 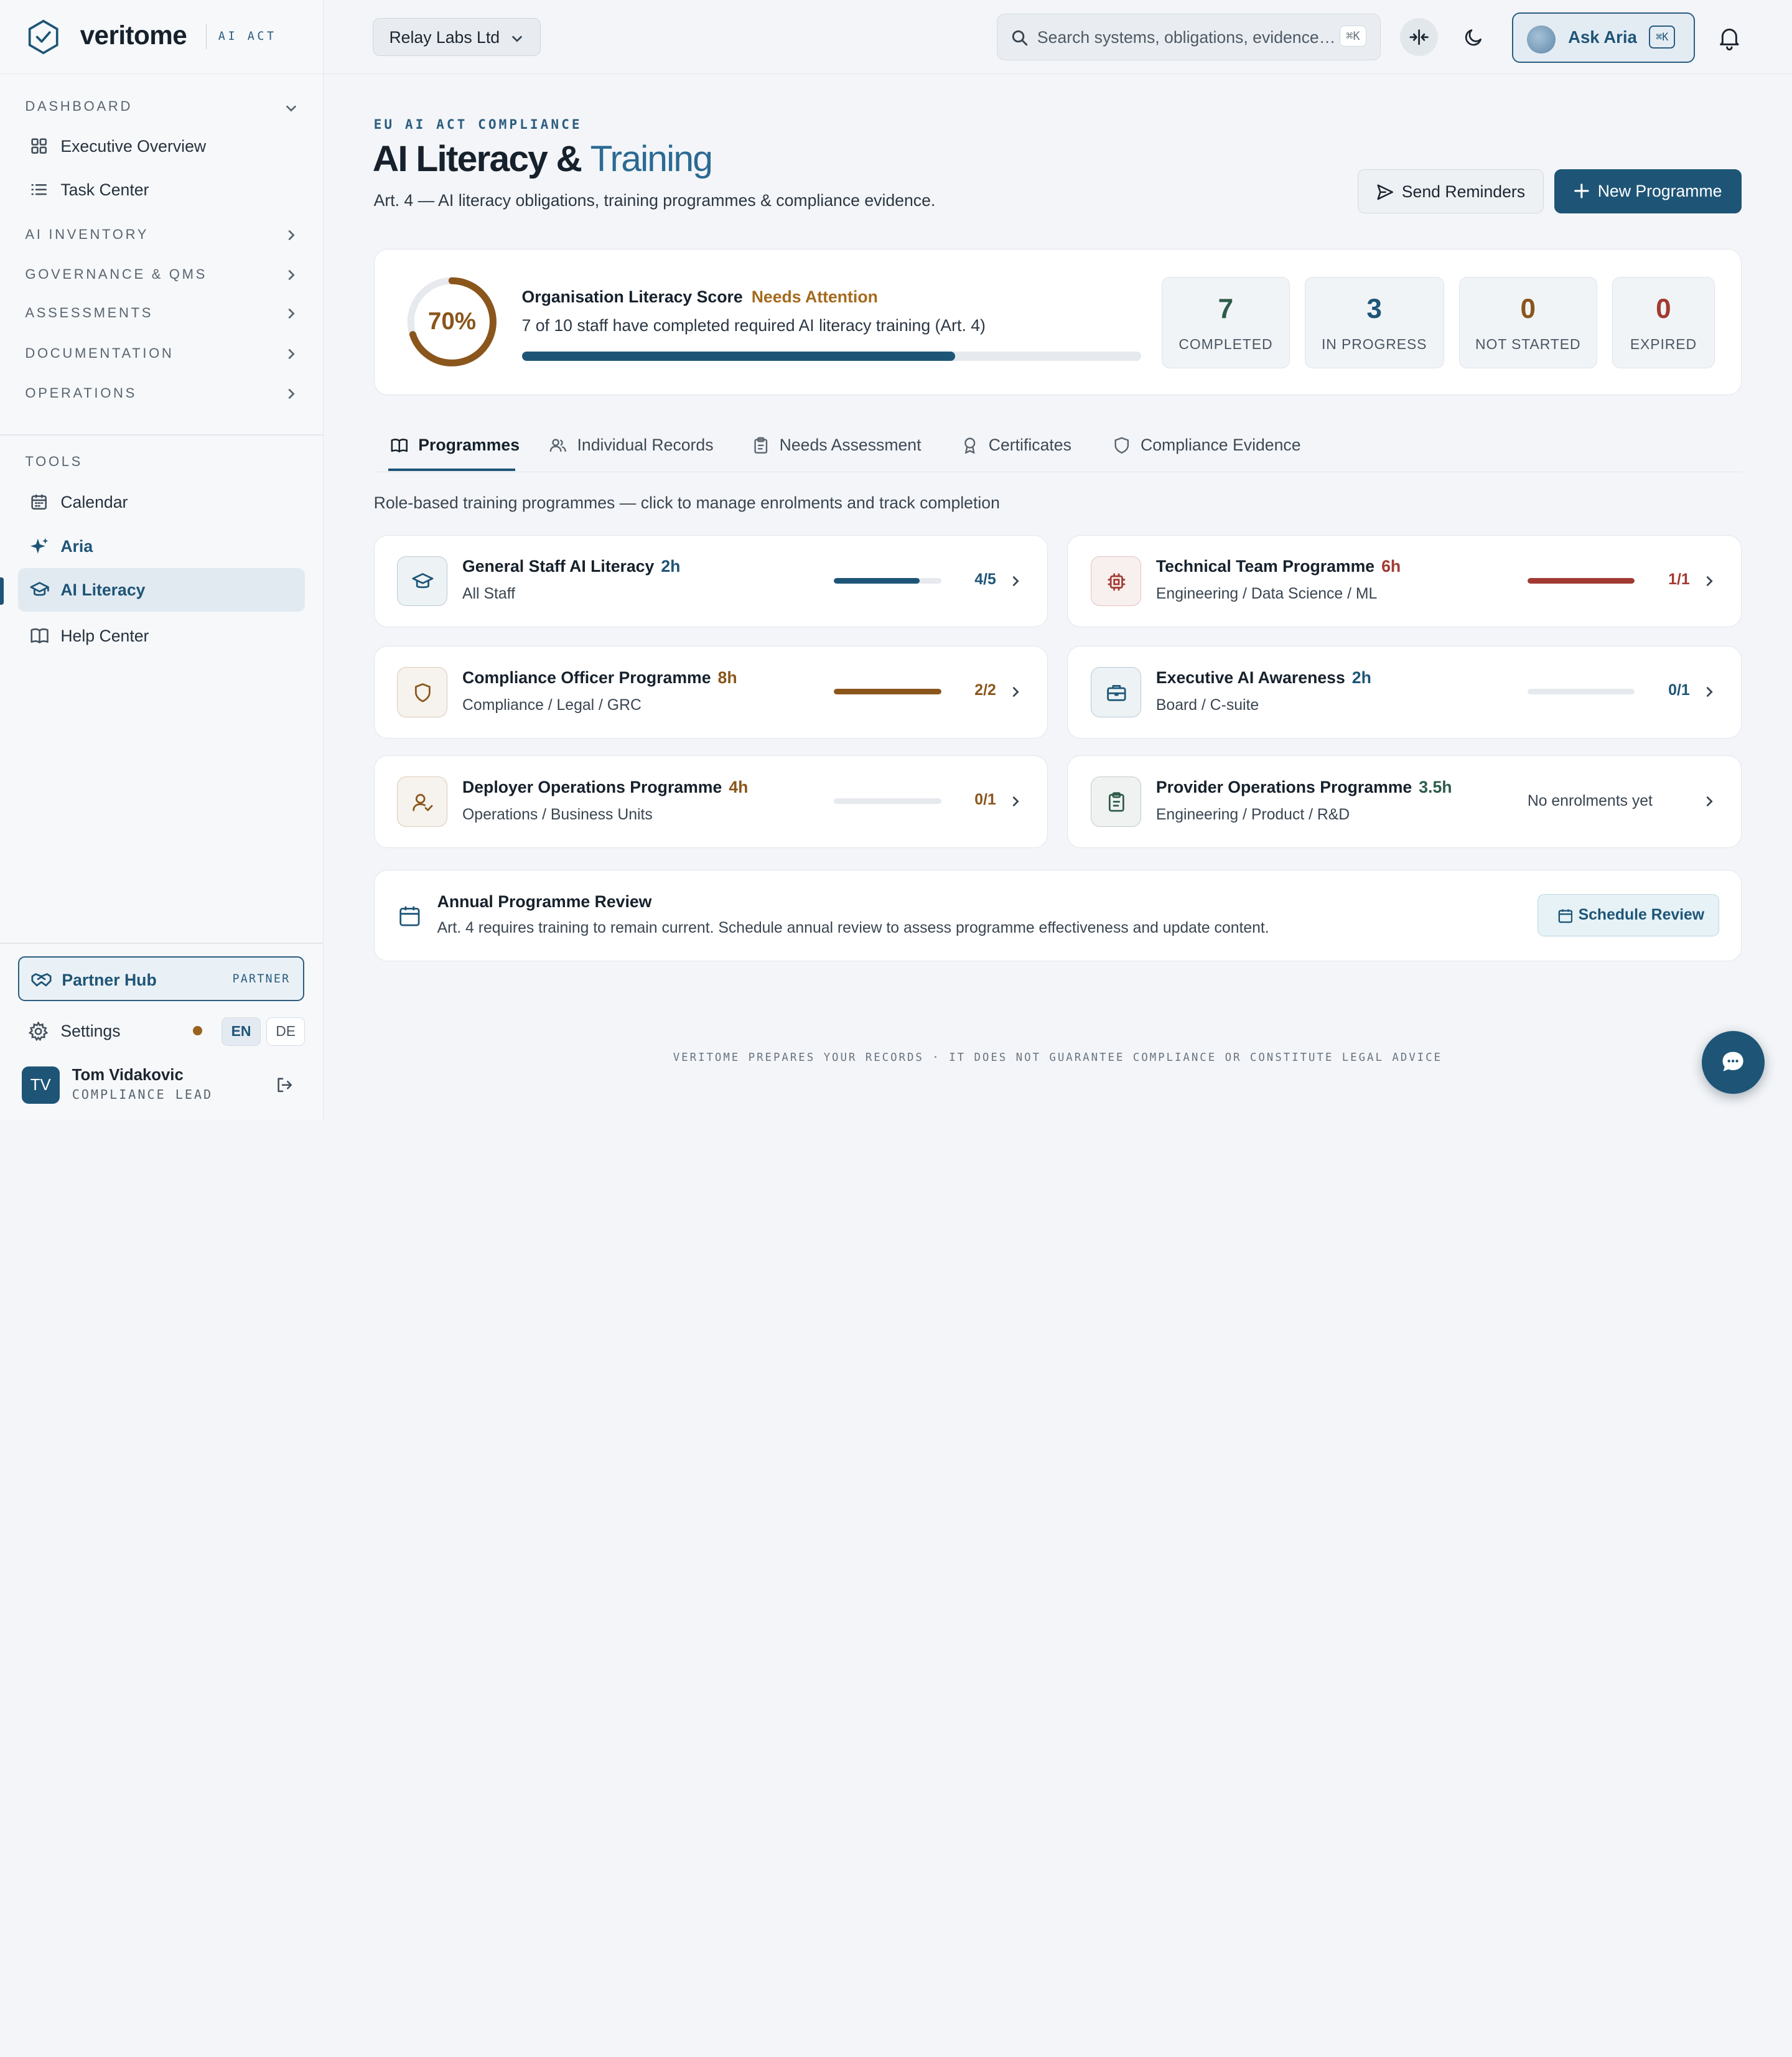 I want to click on stat-expired: 0 EXPIRED, so click(x=1664, y=323).